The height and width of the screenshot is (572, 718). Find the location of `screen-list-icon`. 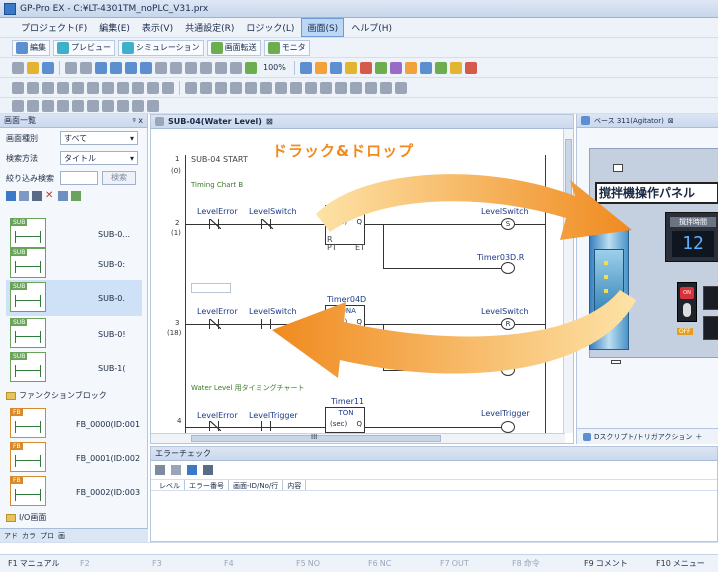

screen-list-icon is located at coordinates (116, 67).